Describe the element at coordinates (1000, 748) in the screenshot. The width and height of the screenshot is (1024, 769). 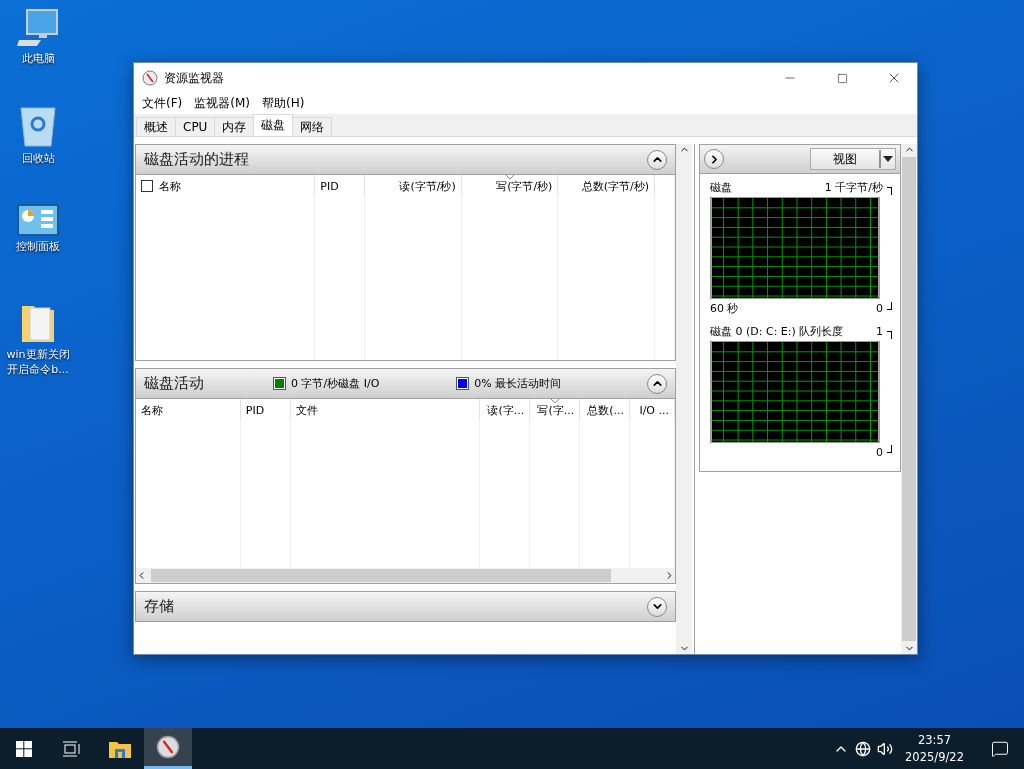
I see `notification-icon` at that location.